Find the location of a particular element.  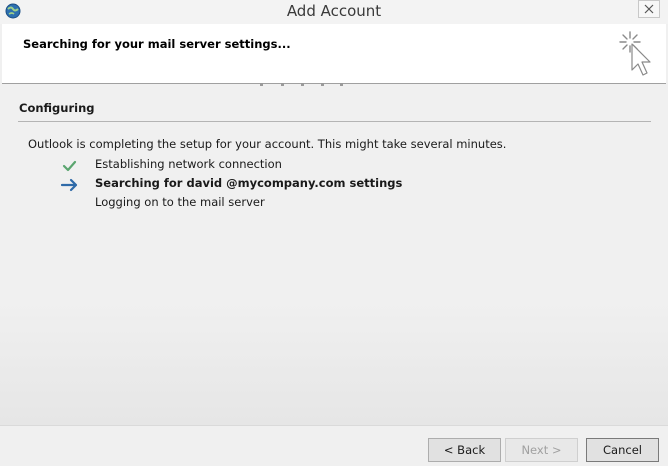

footer-divider is located at coordinates (334, 425).